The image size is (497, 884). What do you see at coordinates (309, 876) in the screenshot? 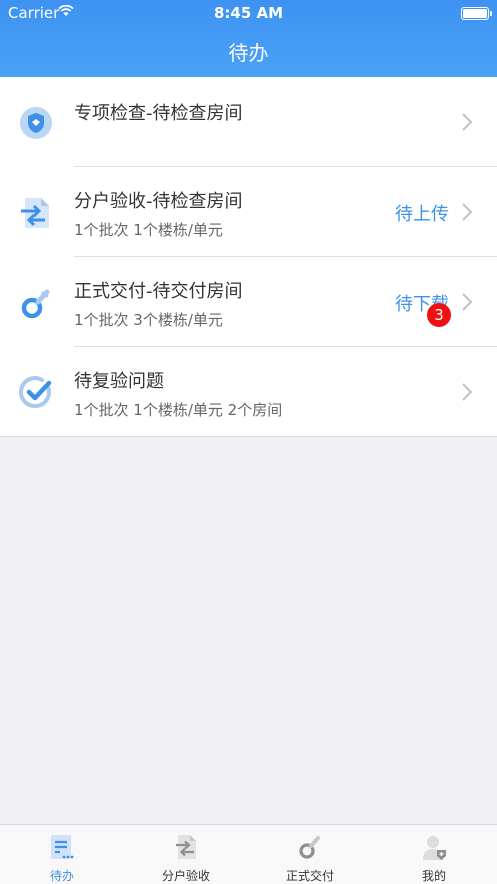
I see `tab-label: 正式交付` at bounding box center [309, 876].